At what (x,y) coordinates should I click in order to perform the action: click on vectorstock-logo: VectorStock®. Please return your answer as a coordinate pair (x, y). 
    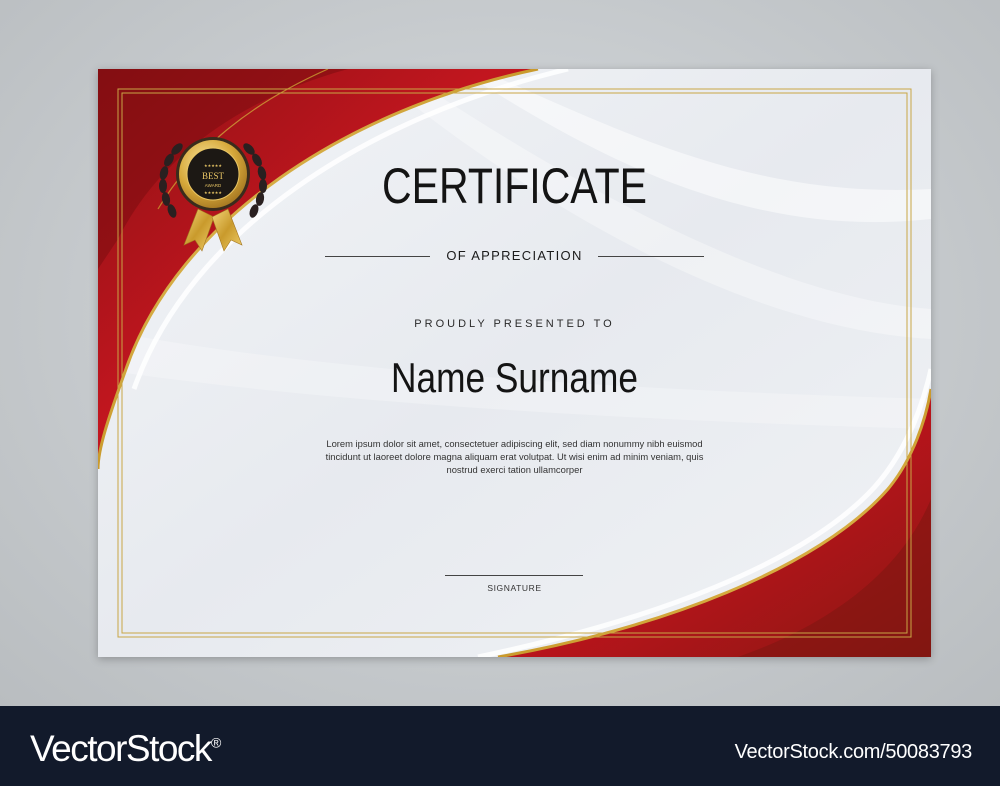
    Looking at the image, I should click on (125, 749).